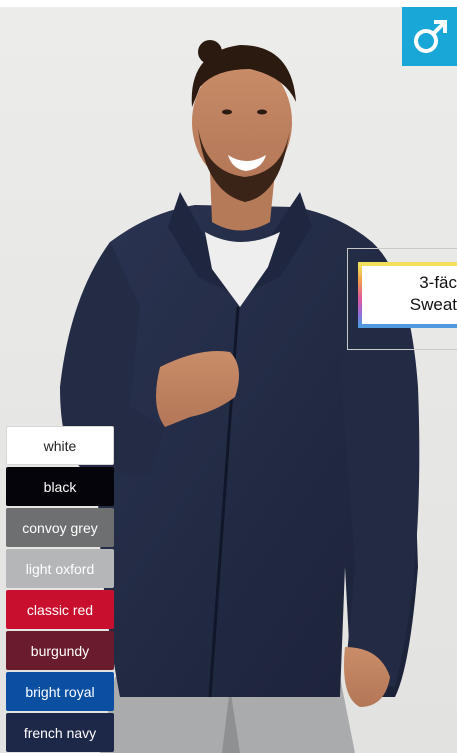 This screenshot has height=753, width=457. Describe the element at coordinates (60, 527) in the screenshot. I see `swatch-convoy-grey: convoy grey` at that location.